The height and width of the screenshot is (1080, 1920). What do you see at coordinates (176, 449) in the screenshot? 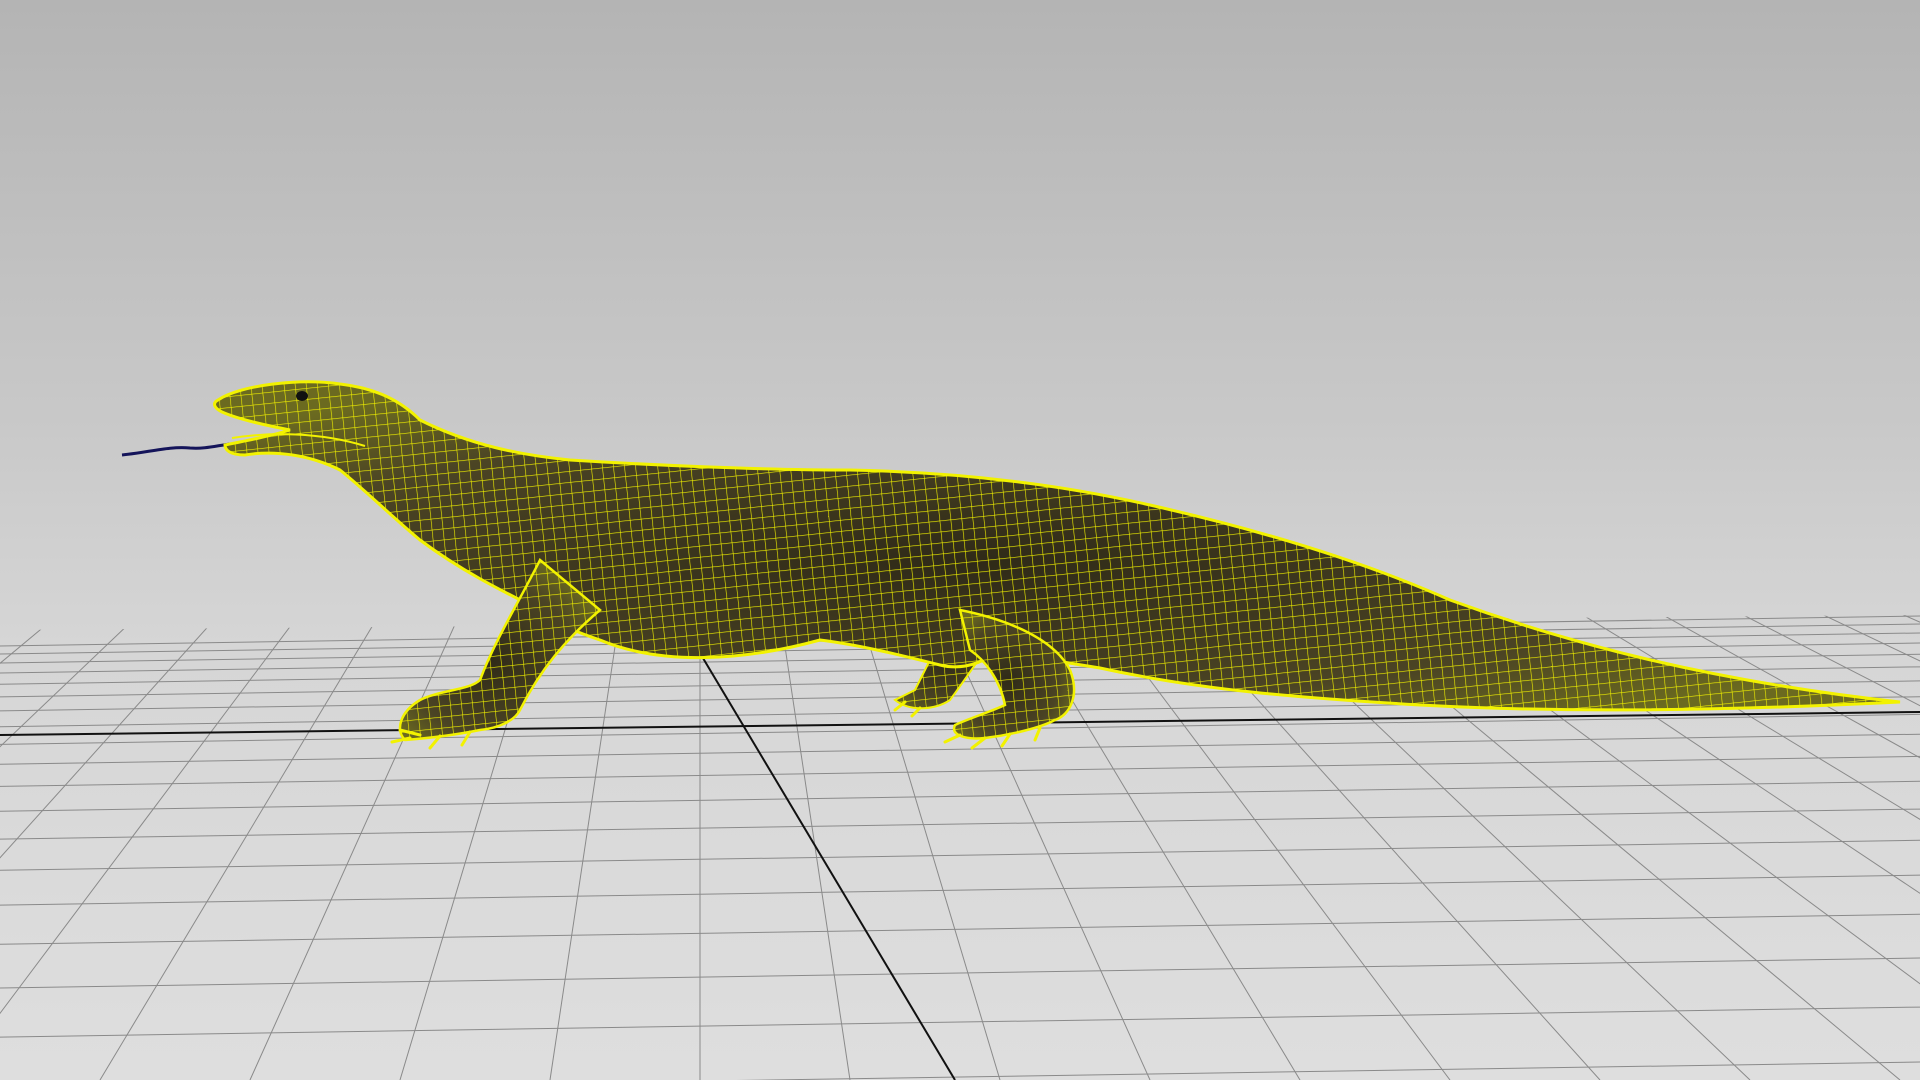
I see `lizard-tongue` at bounding box center [176, 449].